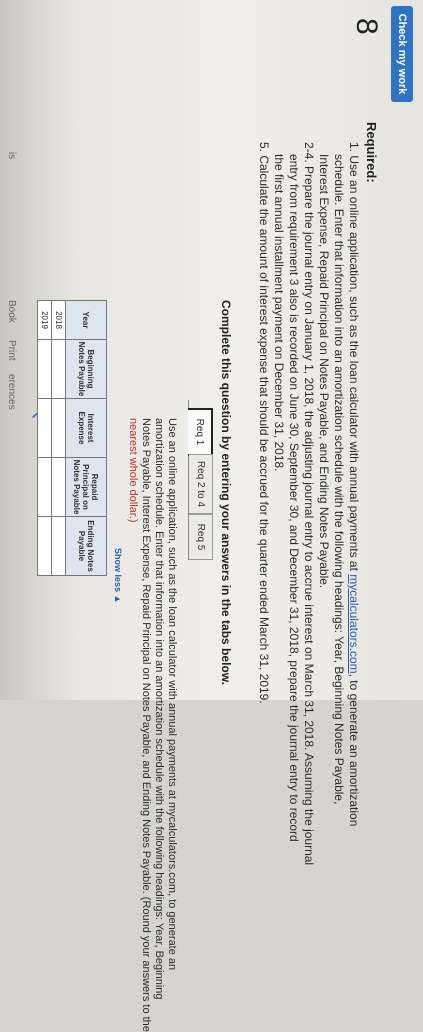 The image size is (423, 1032). Describe the element at coordinates (86, 369) in the screenshot. I see `col-beginning-notes-payable: Beginning Notes Payable` at that location.